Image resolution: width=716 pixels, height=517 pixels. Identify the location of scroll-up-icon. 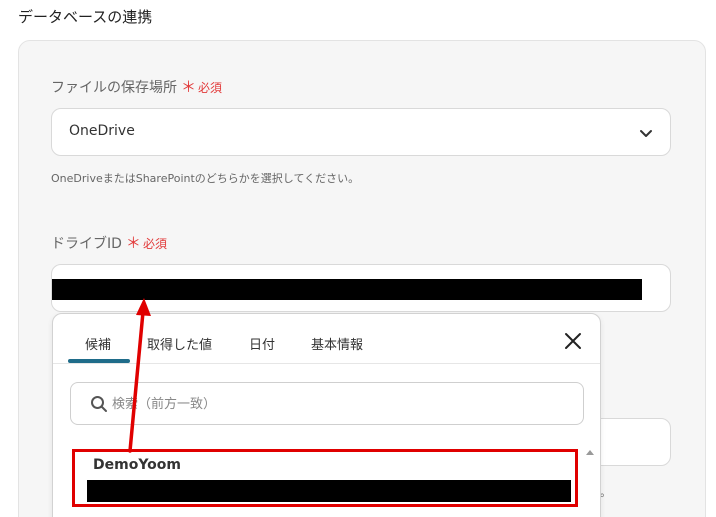
(590, 452).